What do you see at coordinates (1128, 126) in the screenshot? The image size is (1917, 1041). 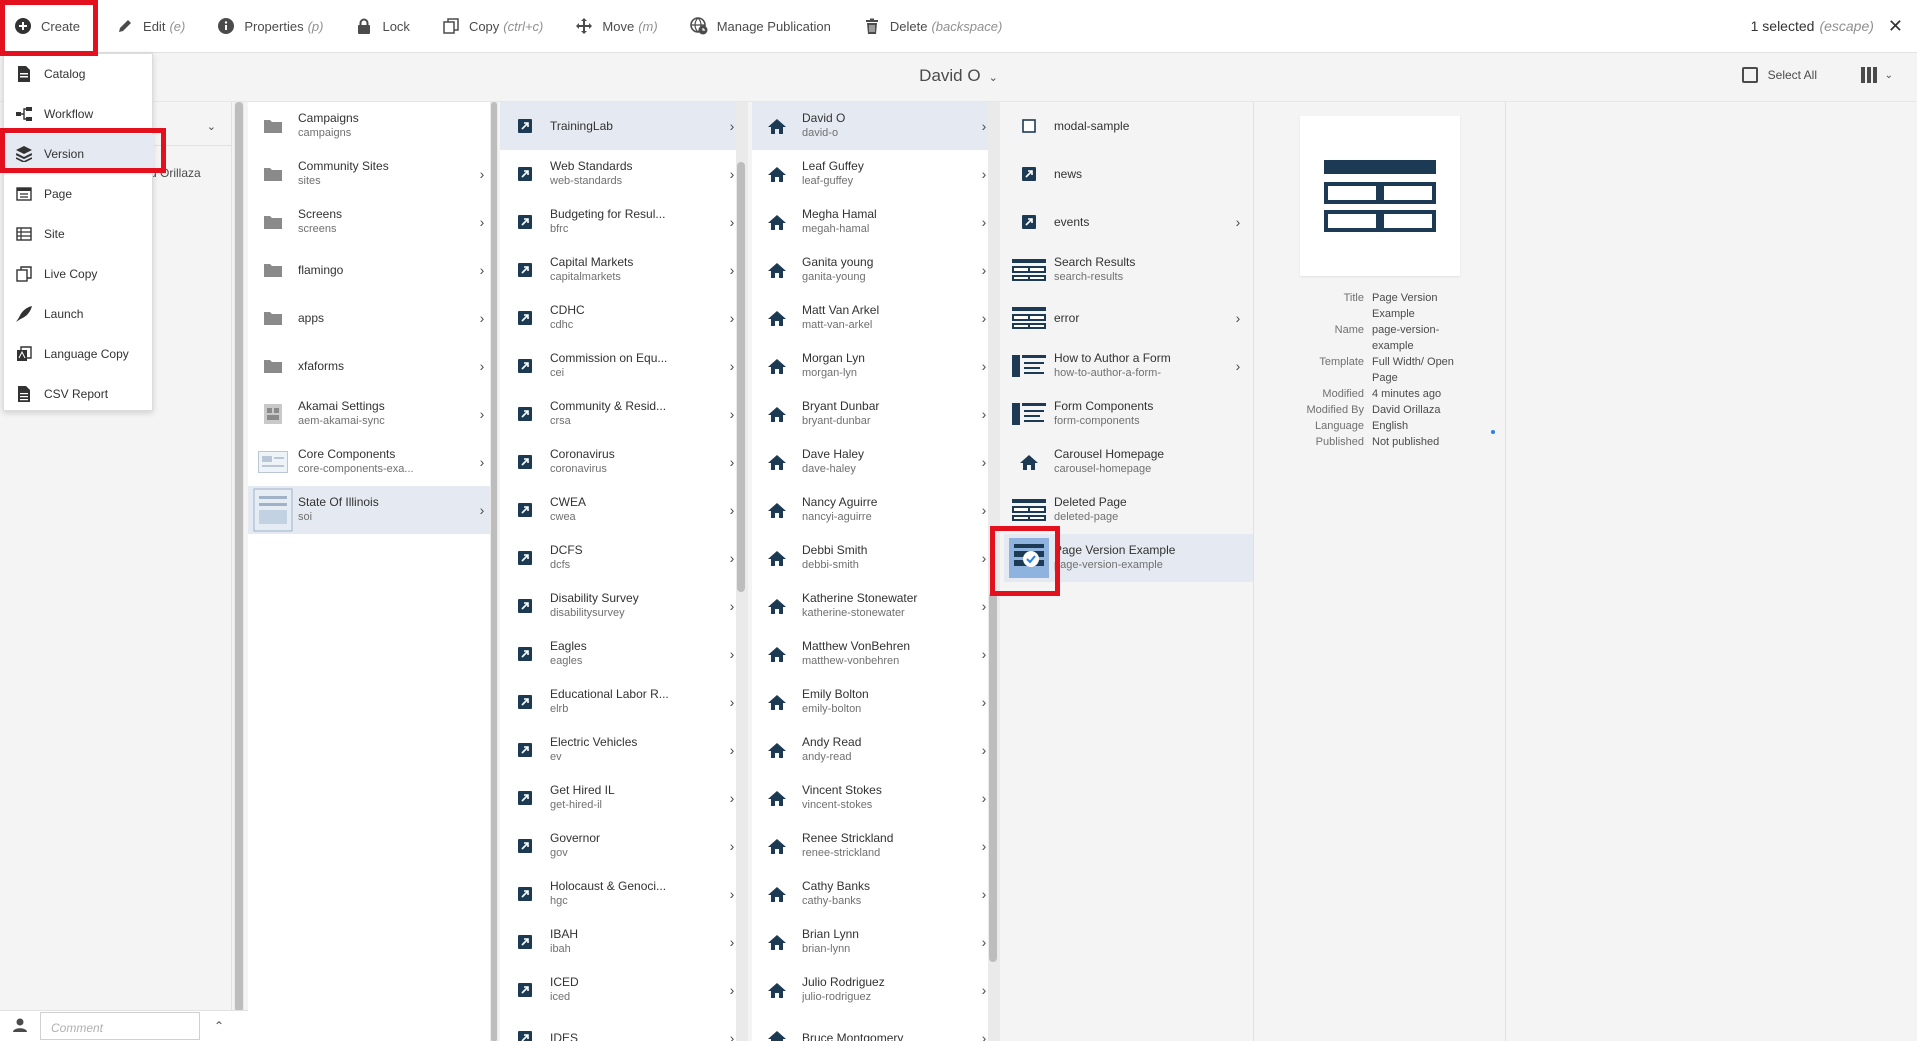 I see `page-item: modal-sample` at bounding box center [1128, 126].